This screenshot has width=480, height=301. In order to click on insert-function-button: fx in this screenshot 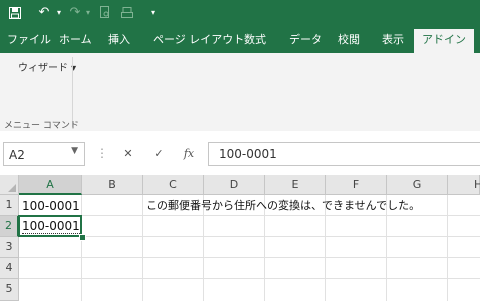, I will do `click(189, 154)`.